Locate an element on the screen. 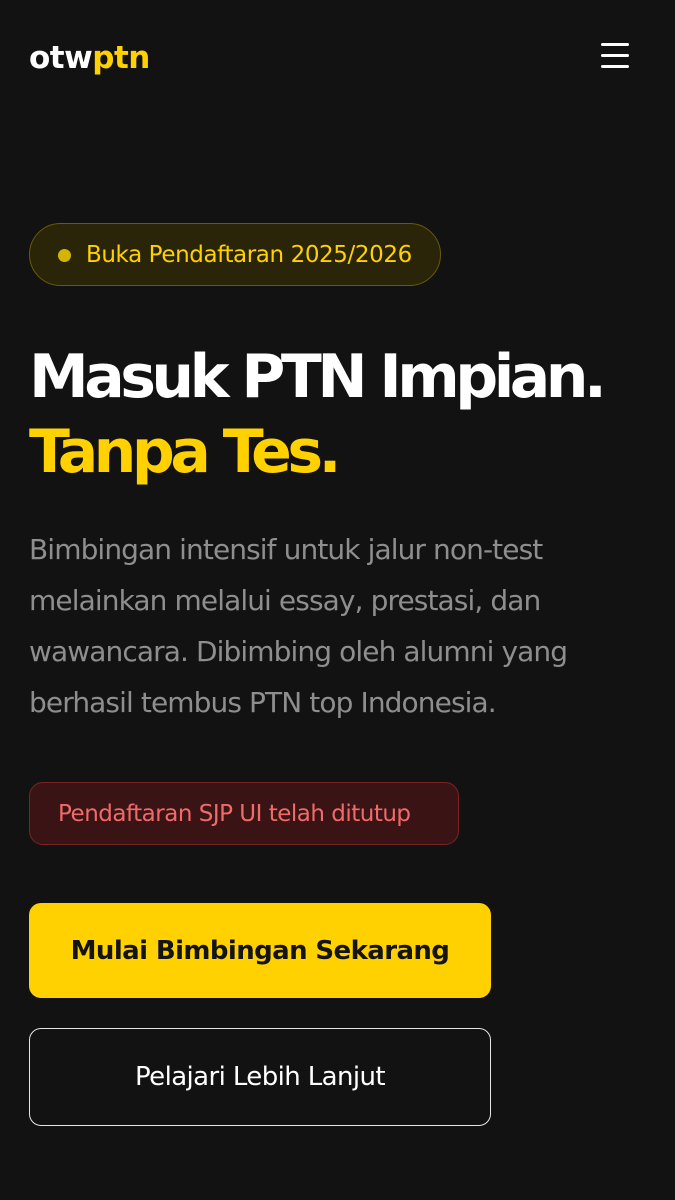 The width and height of the screenshot is (675, 1200). site-logo: otwptn is located at coordinates (89, 58).